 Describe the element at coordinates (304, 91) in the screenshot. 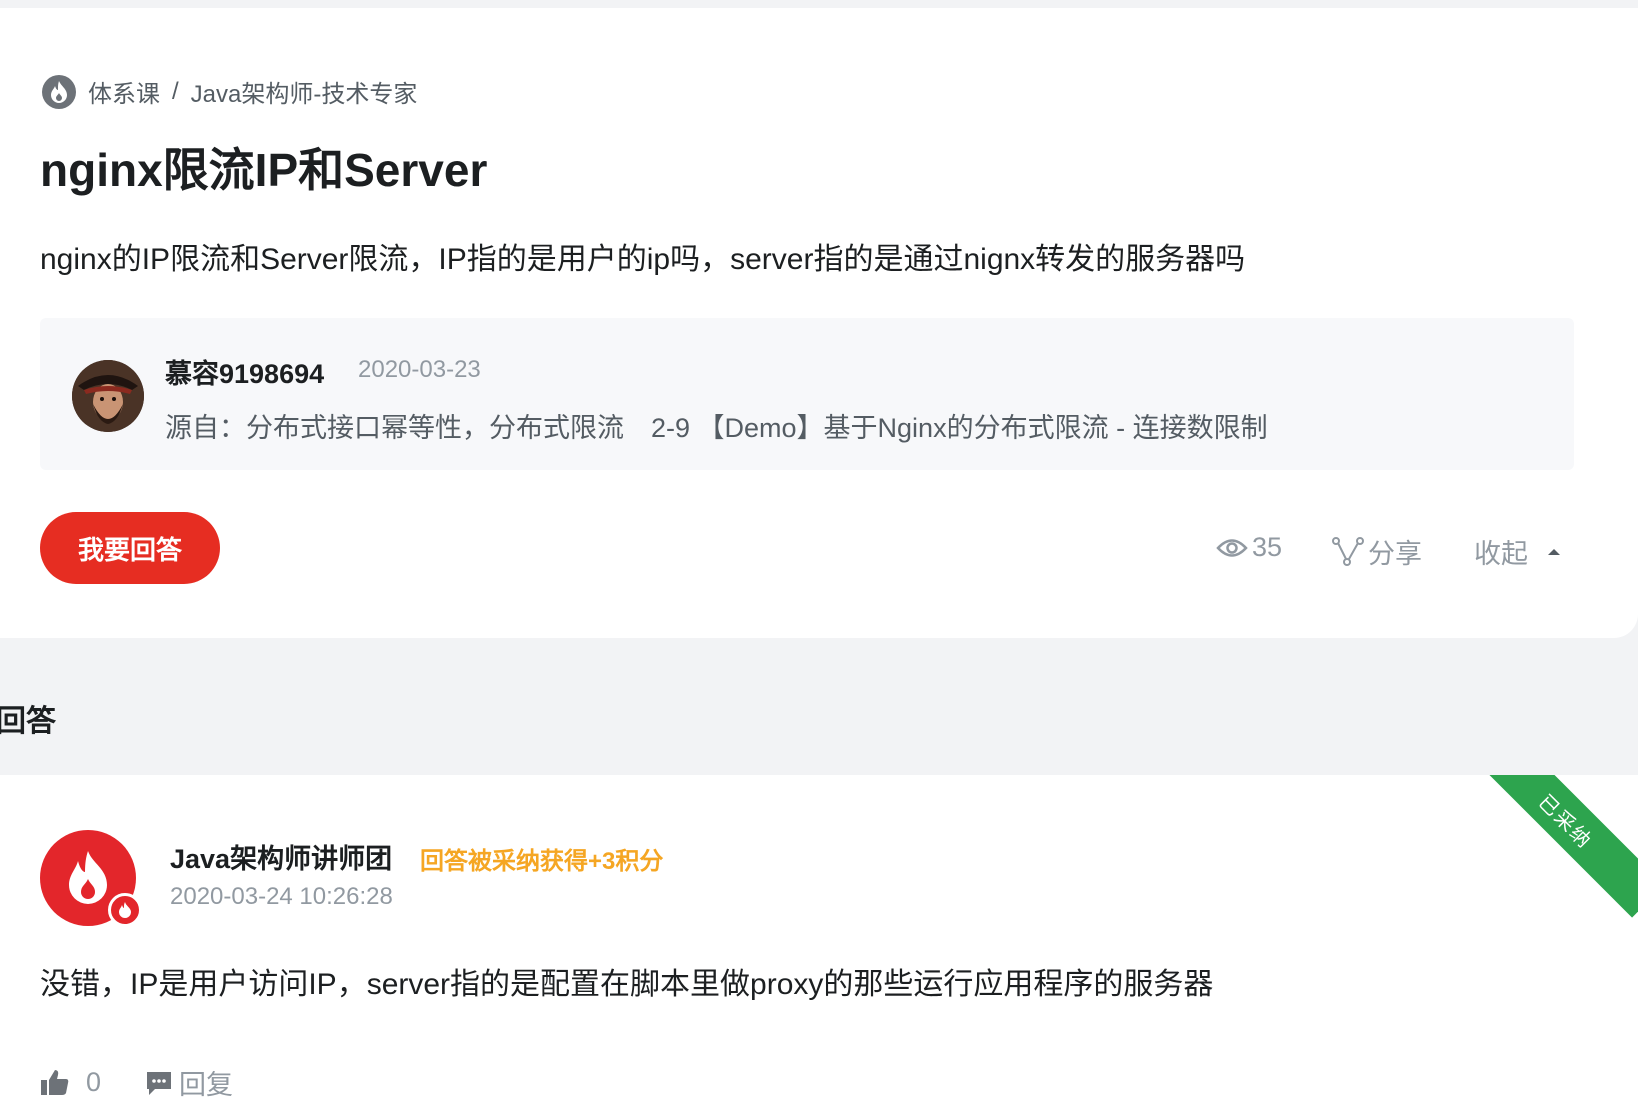

I see `breadcrumb-course: Java架构师-技术专家` at that location.